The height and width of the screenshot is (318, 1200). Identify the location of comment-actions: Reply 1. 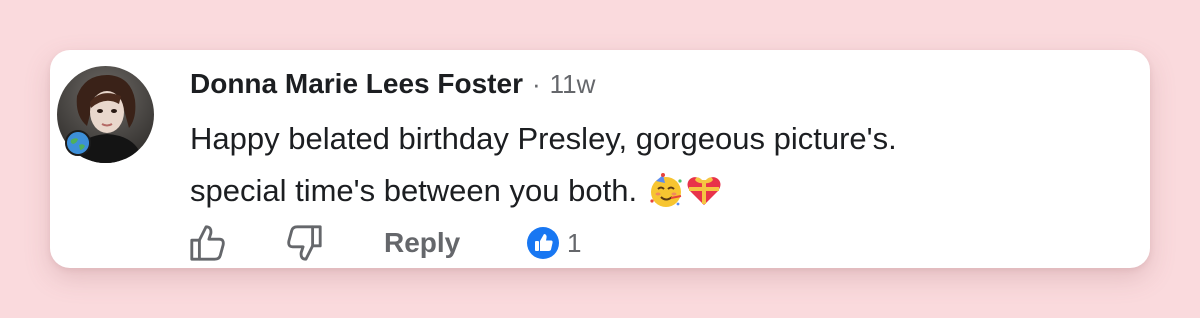
(428, 243).